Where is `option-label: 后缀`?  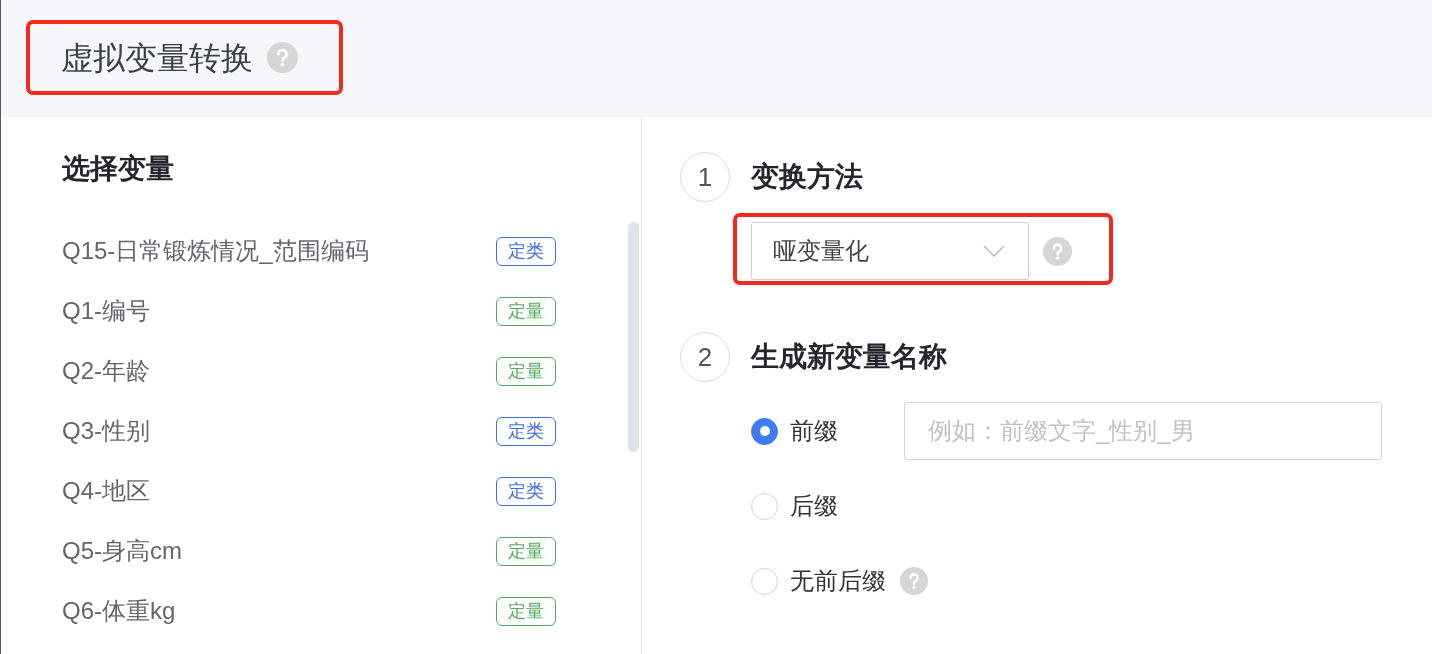 option-label: 后缀 is located at coordinates (814, 506).